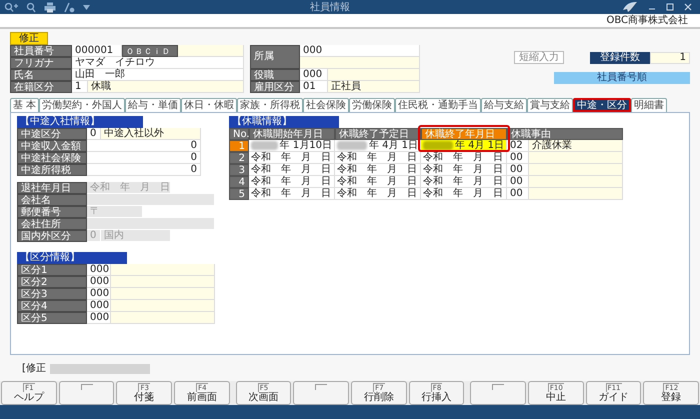  What do you see at coordinates (649, 105) in the screenshot?
I see `tab: 明細書` at bounding box center [649, 105].